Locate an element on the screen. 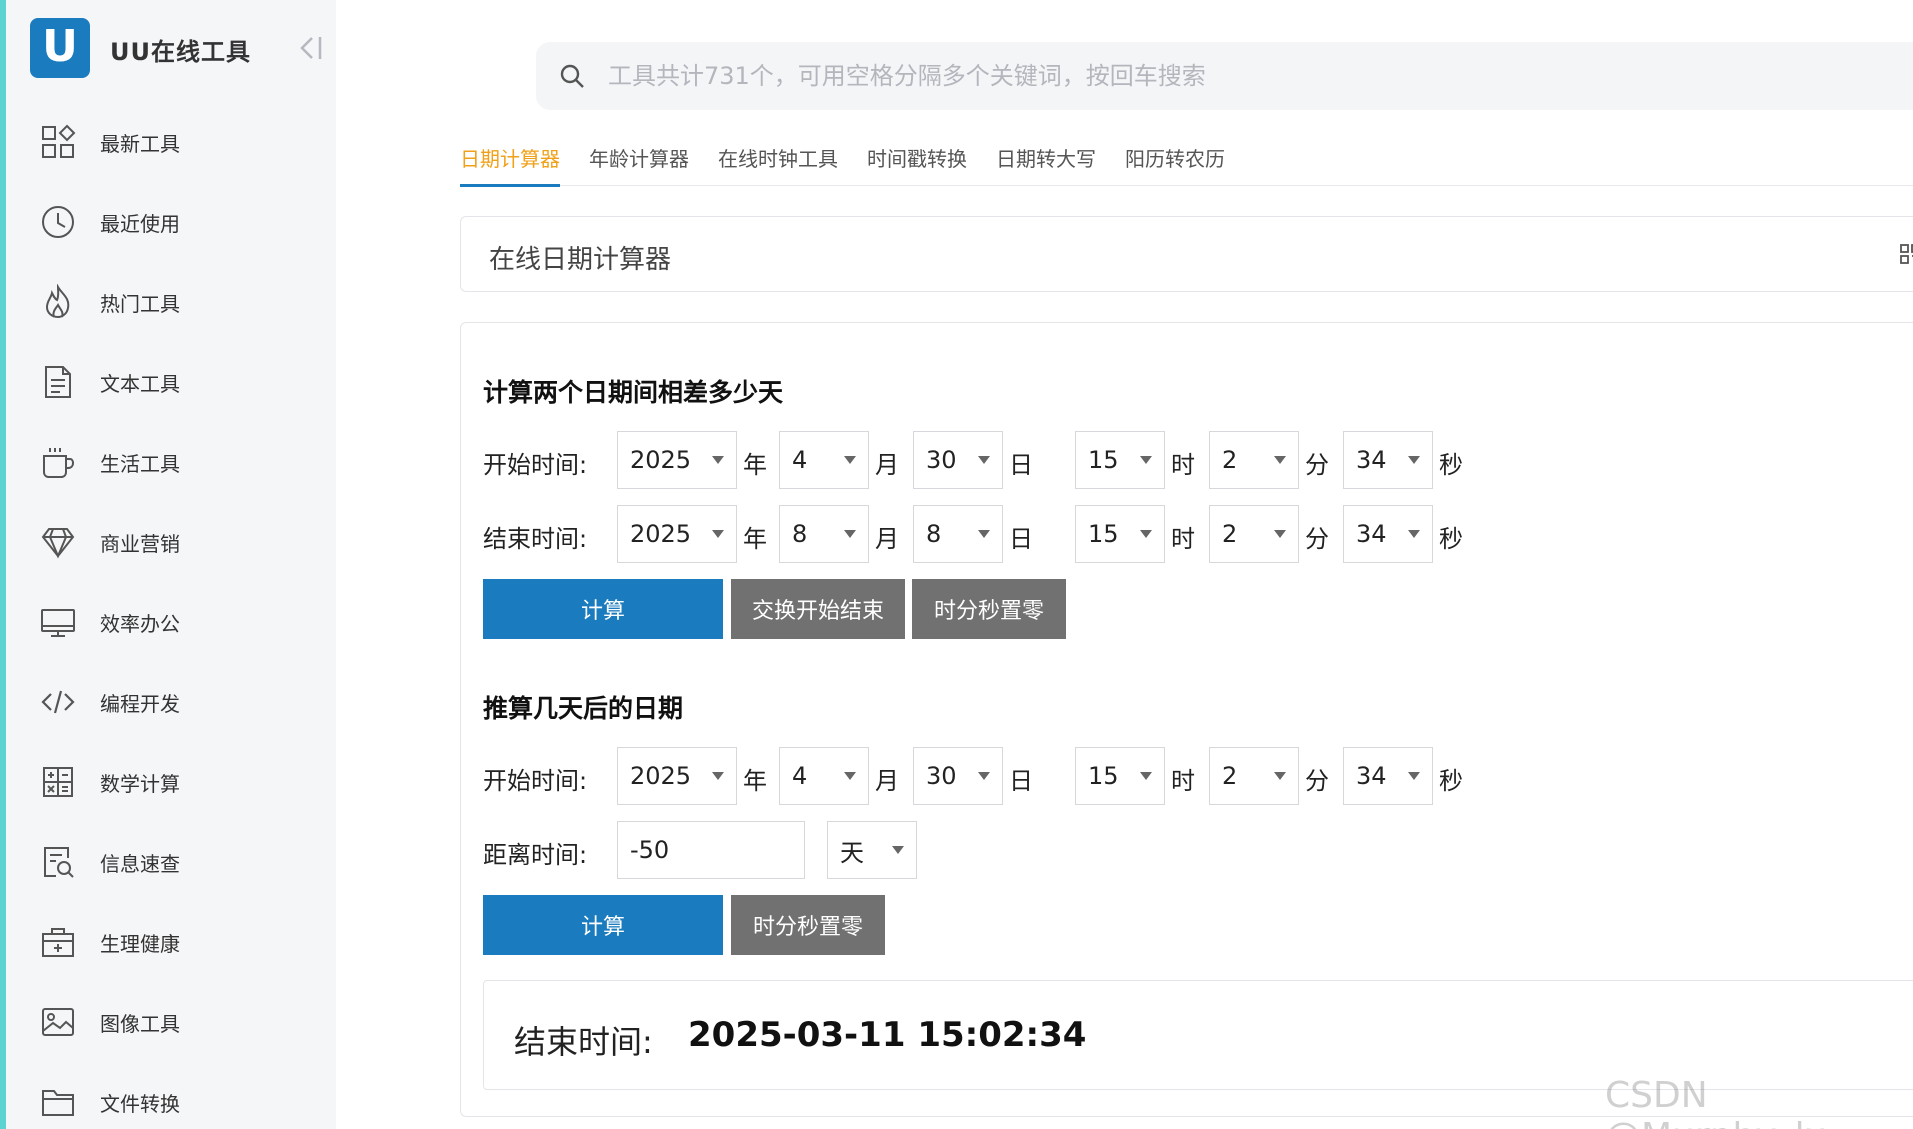 Image resolution: width=1913 pixels, height=1129 pixels. select-value: 2 is located at coordinates (1230, 534).